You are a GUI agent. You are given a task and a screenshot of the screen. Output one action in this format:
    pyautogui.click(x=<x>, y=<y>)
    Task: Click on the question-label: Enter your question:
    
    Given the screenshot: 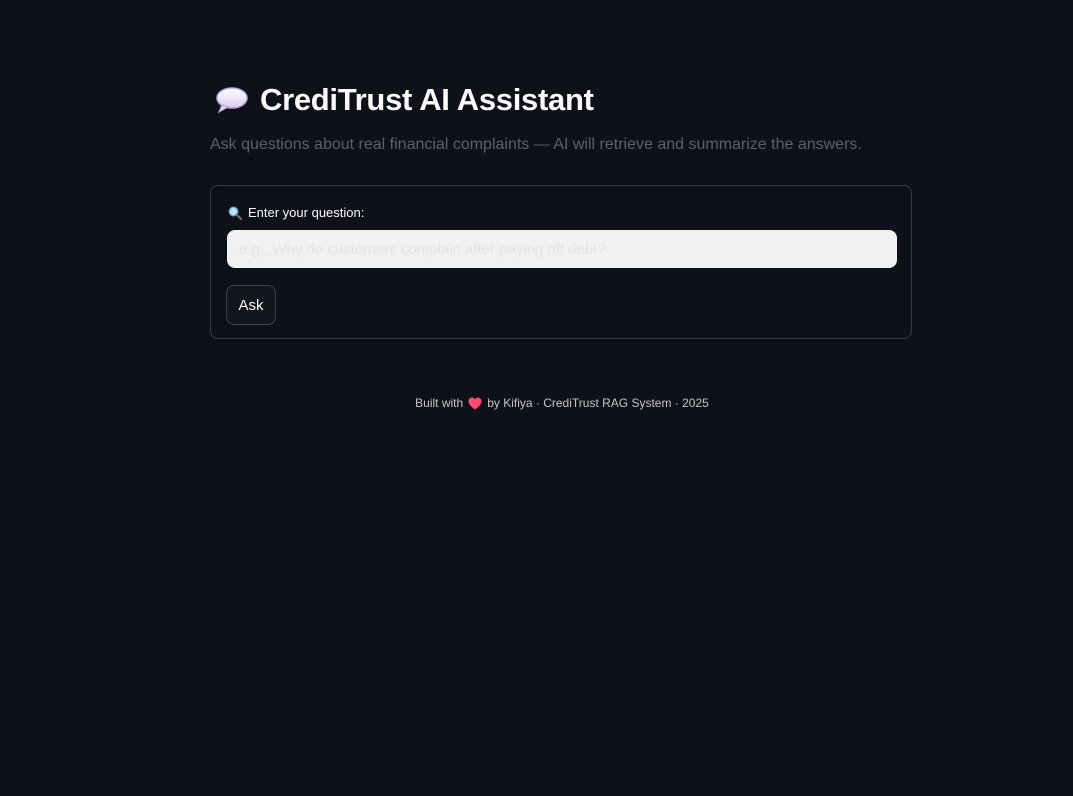 What is the action you would take?
    pyautogui.click(x=296, y=212)
    